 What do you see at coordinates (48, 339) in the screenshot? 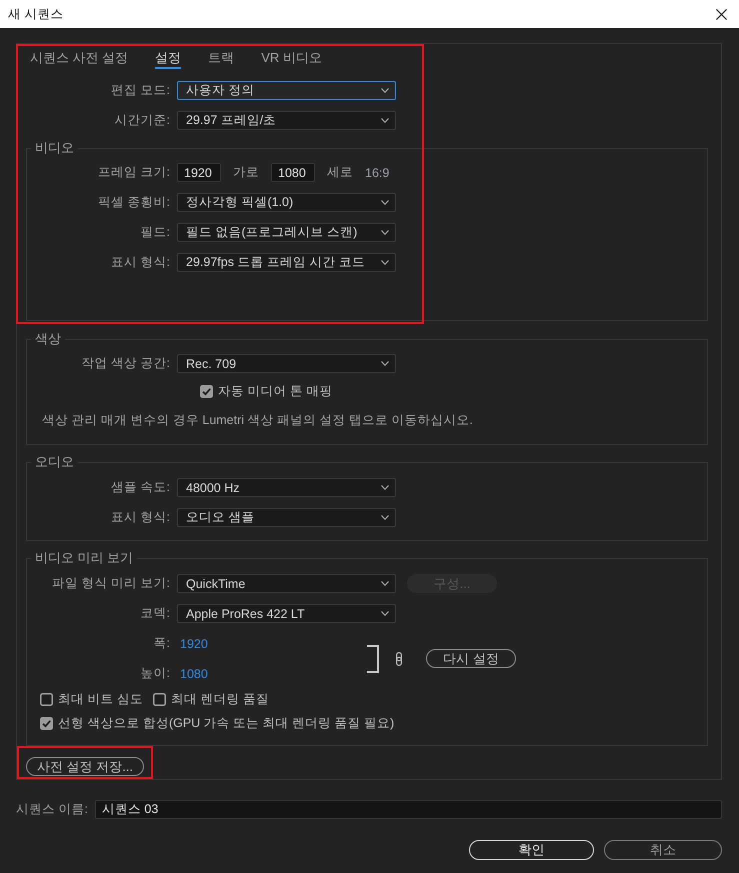
I see `section-title: 색상` at bounding box center [48, 339].